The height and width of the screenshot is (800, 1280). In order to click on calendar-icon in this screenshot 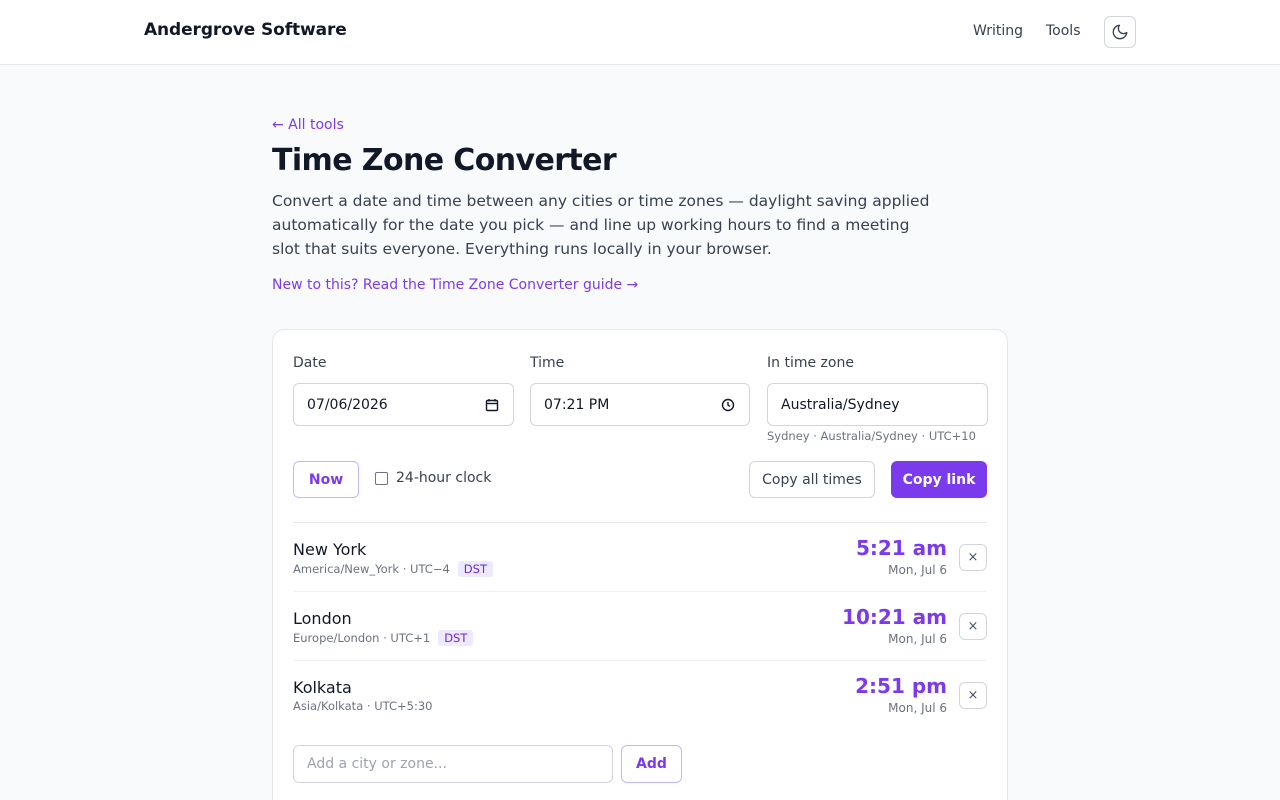, I will do `click(492, 405)`.